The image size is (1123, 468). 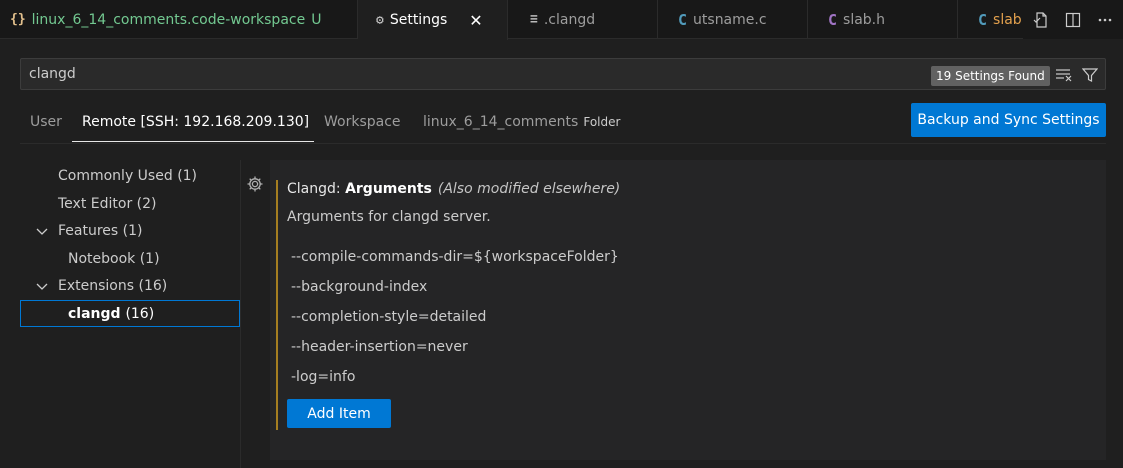 I want to click on c-header-file-icon: C, so click(x=833, y=19).